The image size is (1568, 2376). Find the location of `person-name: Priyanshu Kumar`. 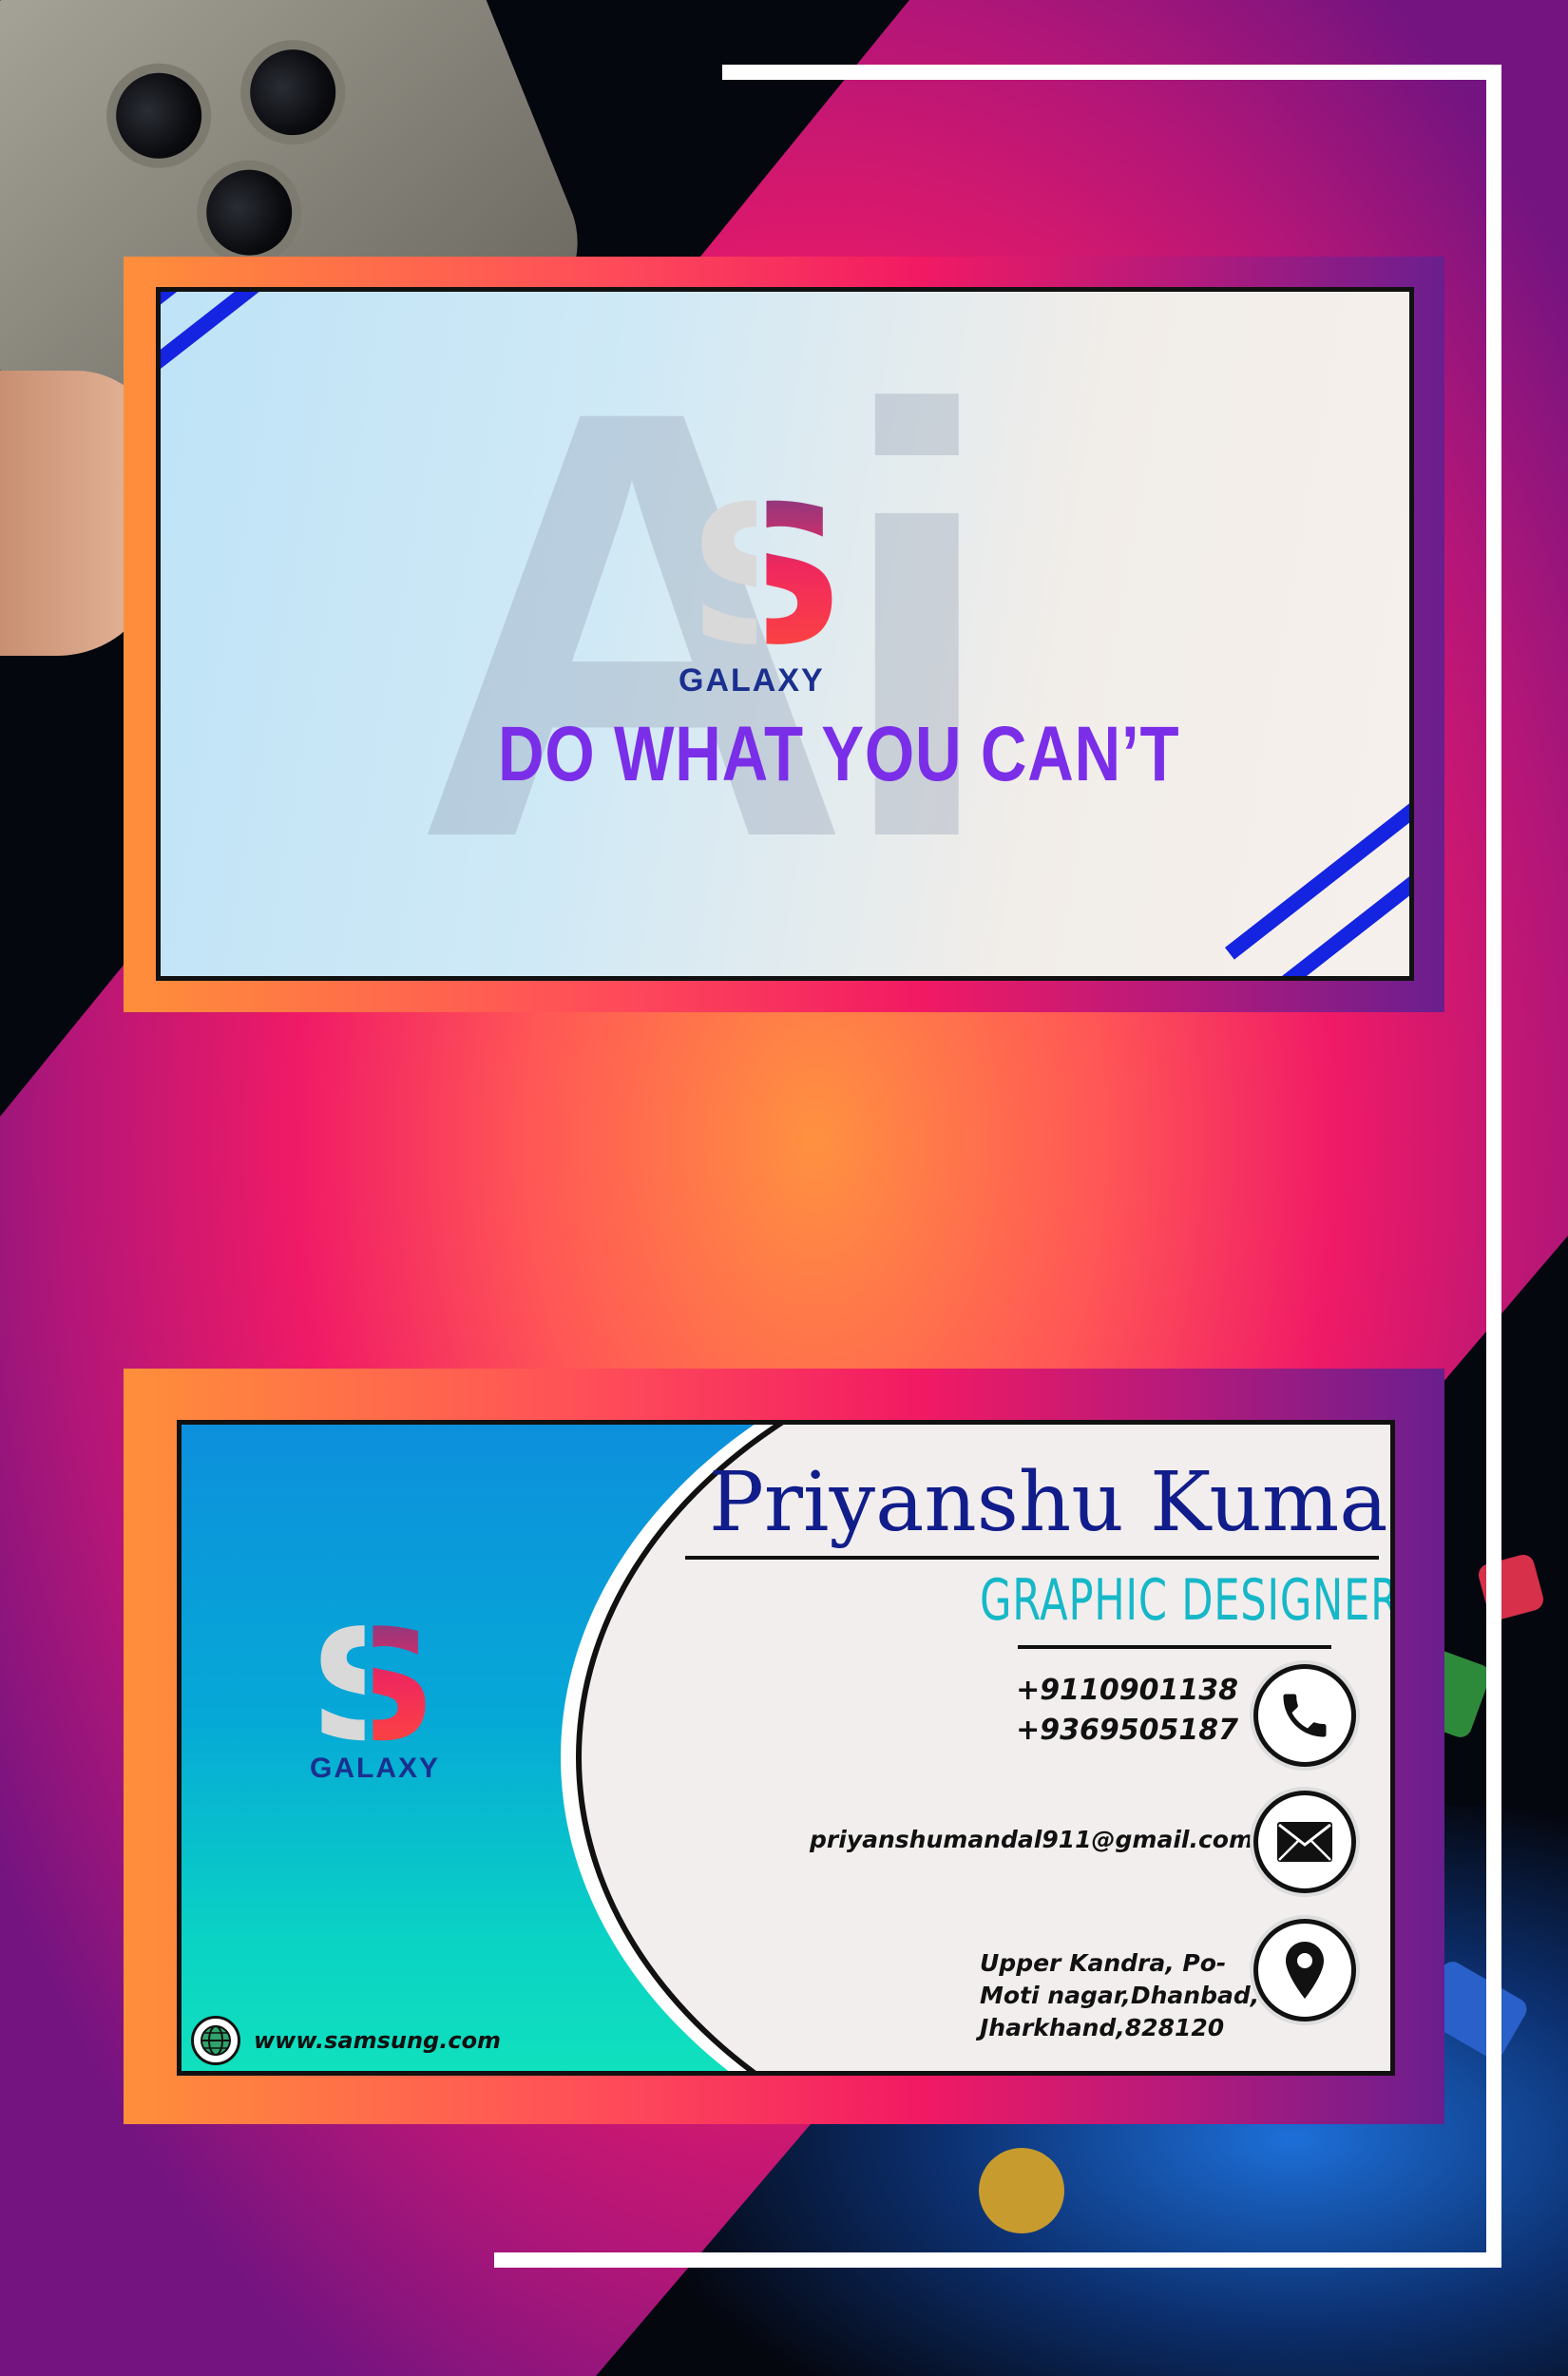

person-name: Priyanshu Kumar is located at coordinates (1052, 1502).